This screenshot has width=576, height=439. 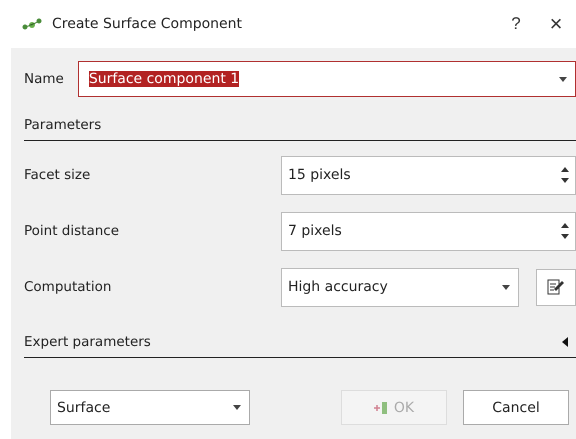 What do you see at coordinates (44, 79) in the screenshot?
I see `name-label: Name` at bounding box center [44, 79].